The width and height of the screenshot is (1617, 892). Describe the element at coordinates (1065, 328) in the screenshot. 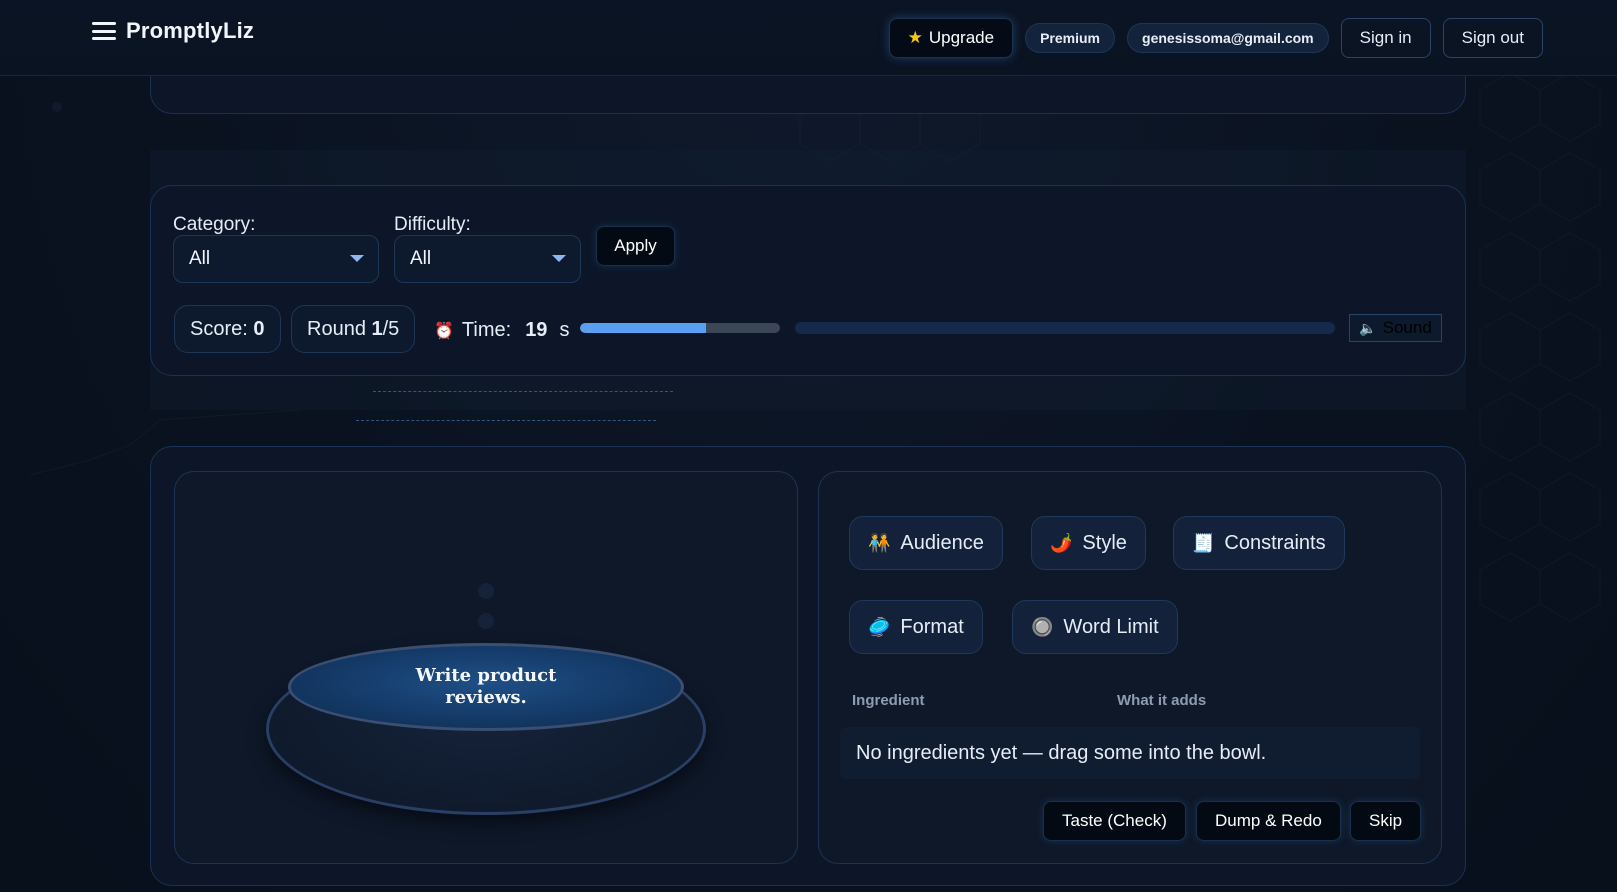

I see `round-progress-bar` at that location.